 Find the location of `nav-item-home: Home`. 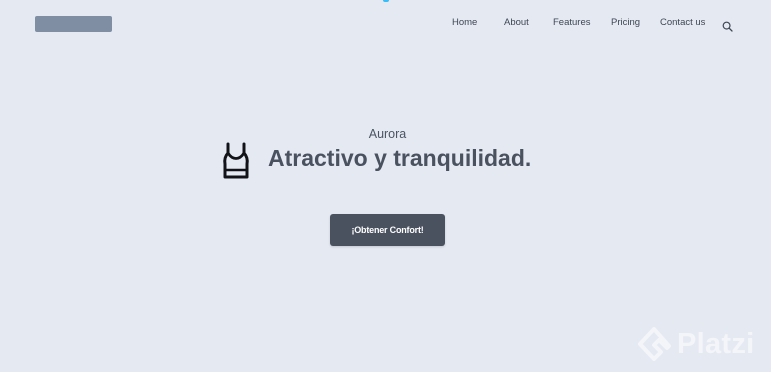

nav-item-home: Home is located at coordinates (464, 22).